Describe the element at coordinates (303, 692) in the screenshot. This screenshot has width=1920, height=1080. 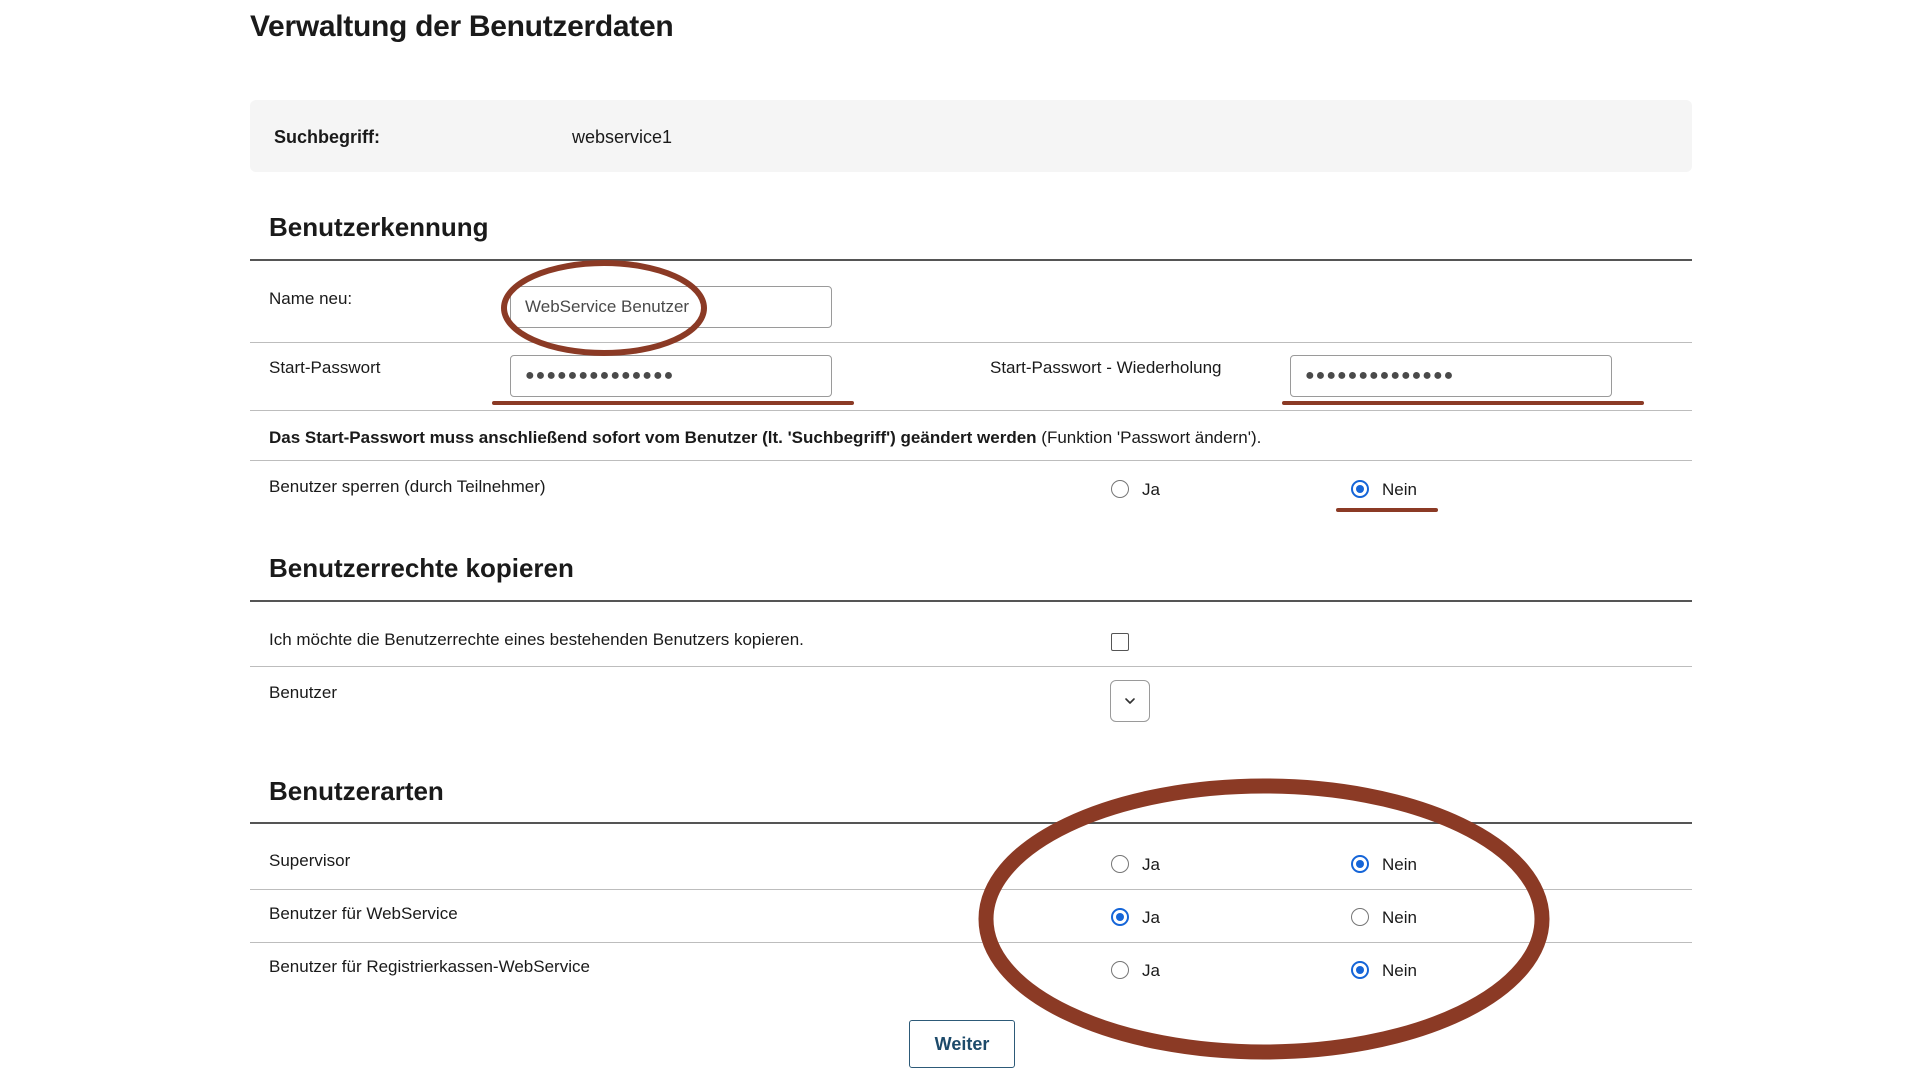
I see `user-select-label: Benutzer` at that location.